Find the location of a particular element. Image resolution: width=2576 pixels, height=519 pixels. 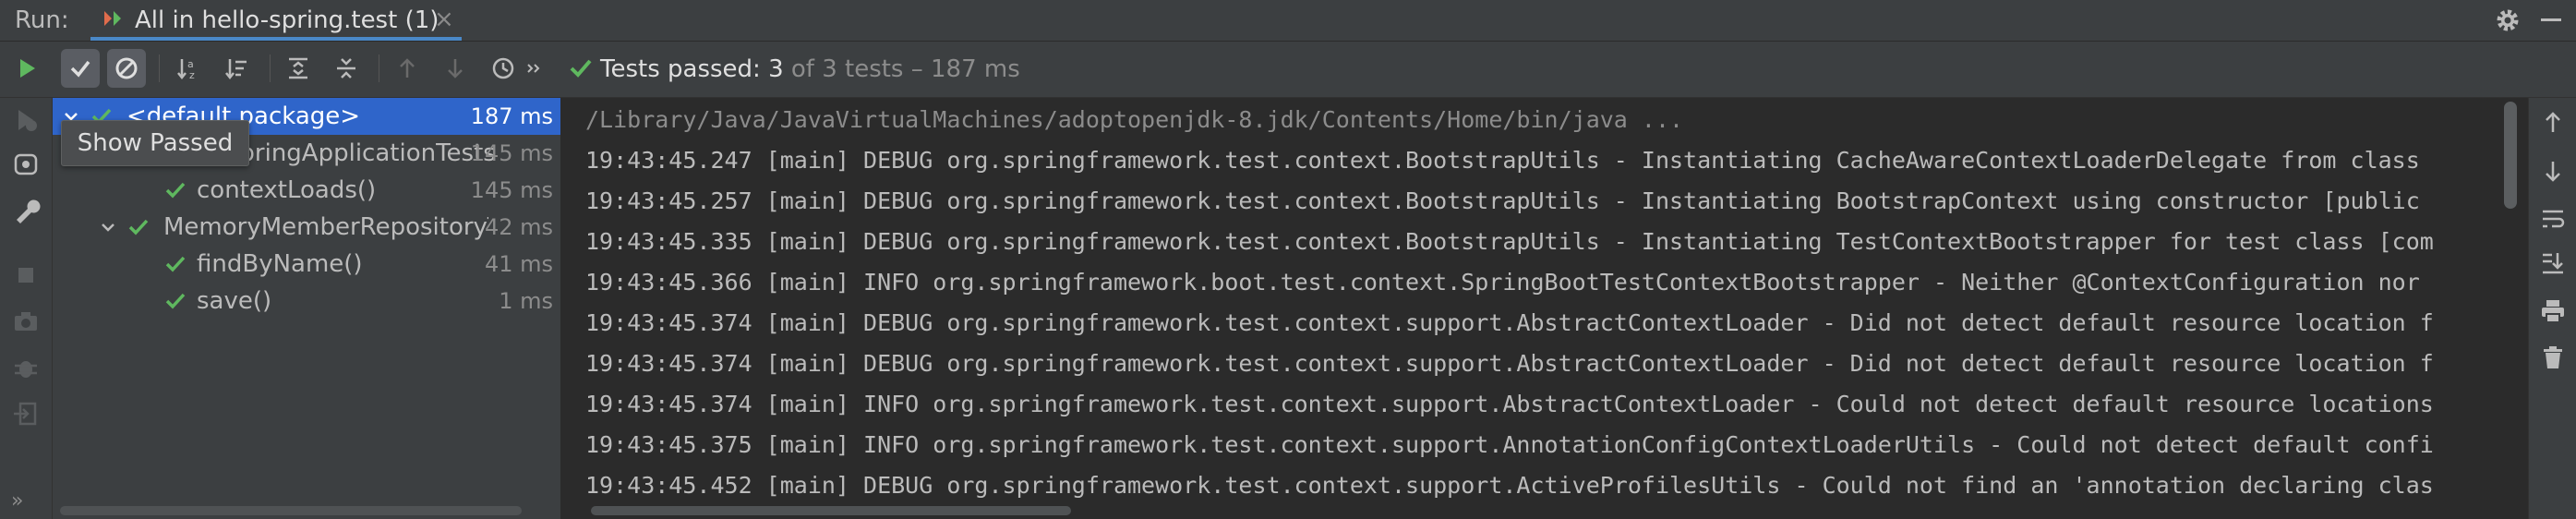

import-tests-icon is located at coordinates (26, 413).